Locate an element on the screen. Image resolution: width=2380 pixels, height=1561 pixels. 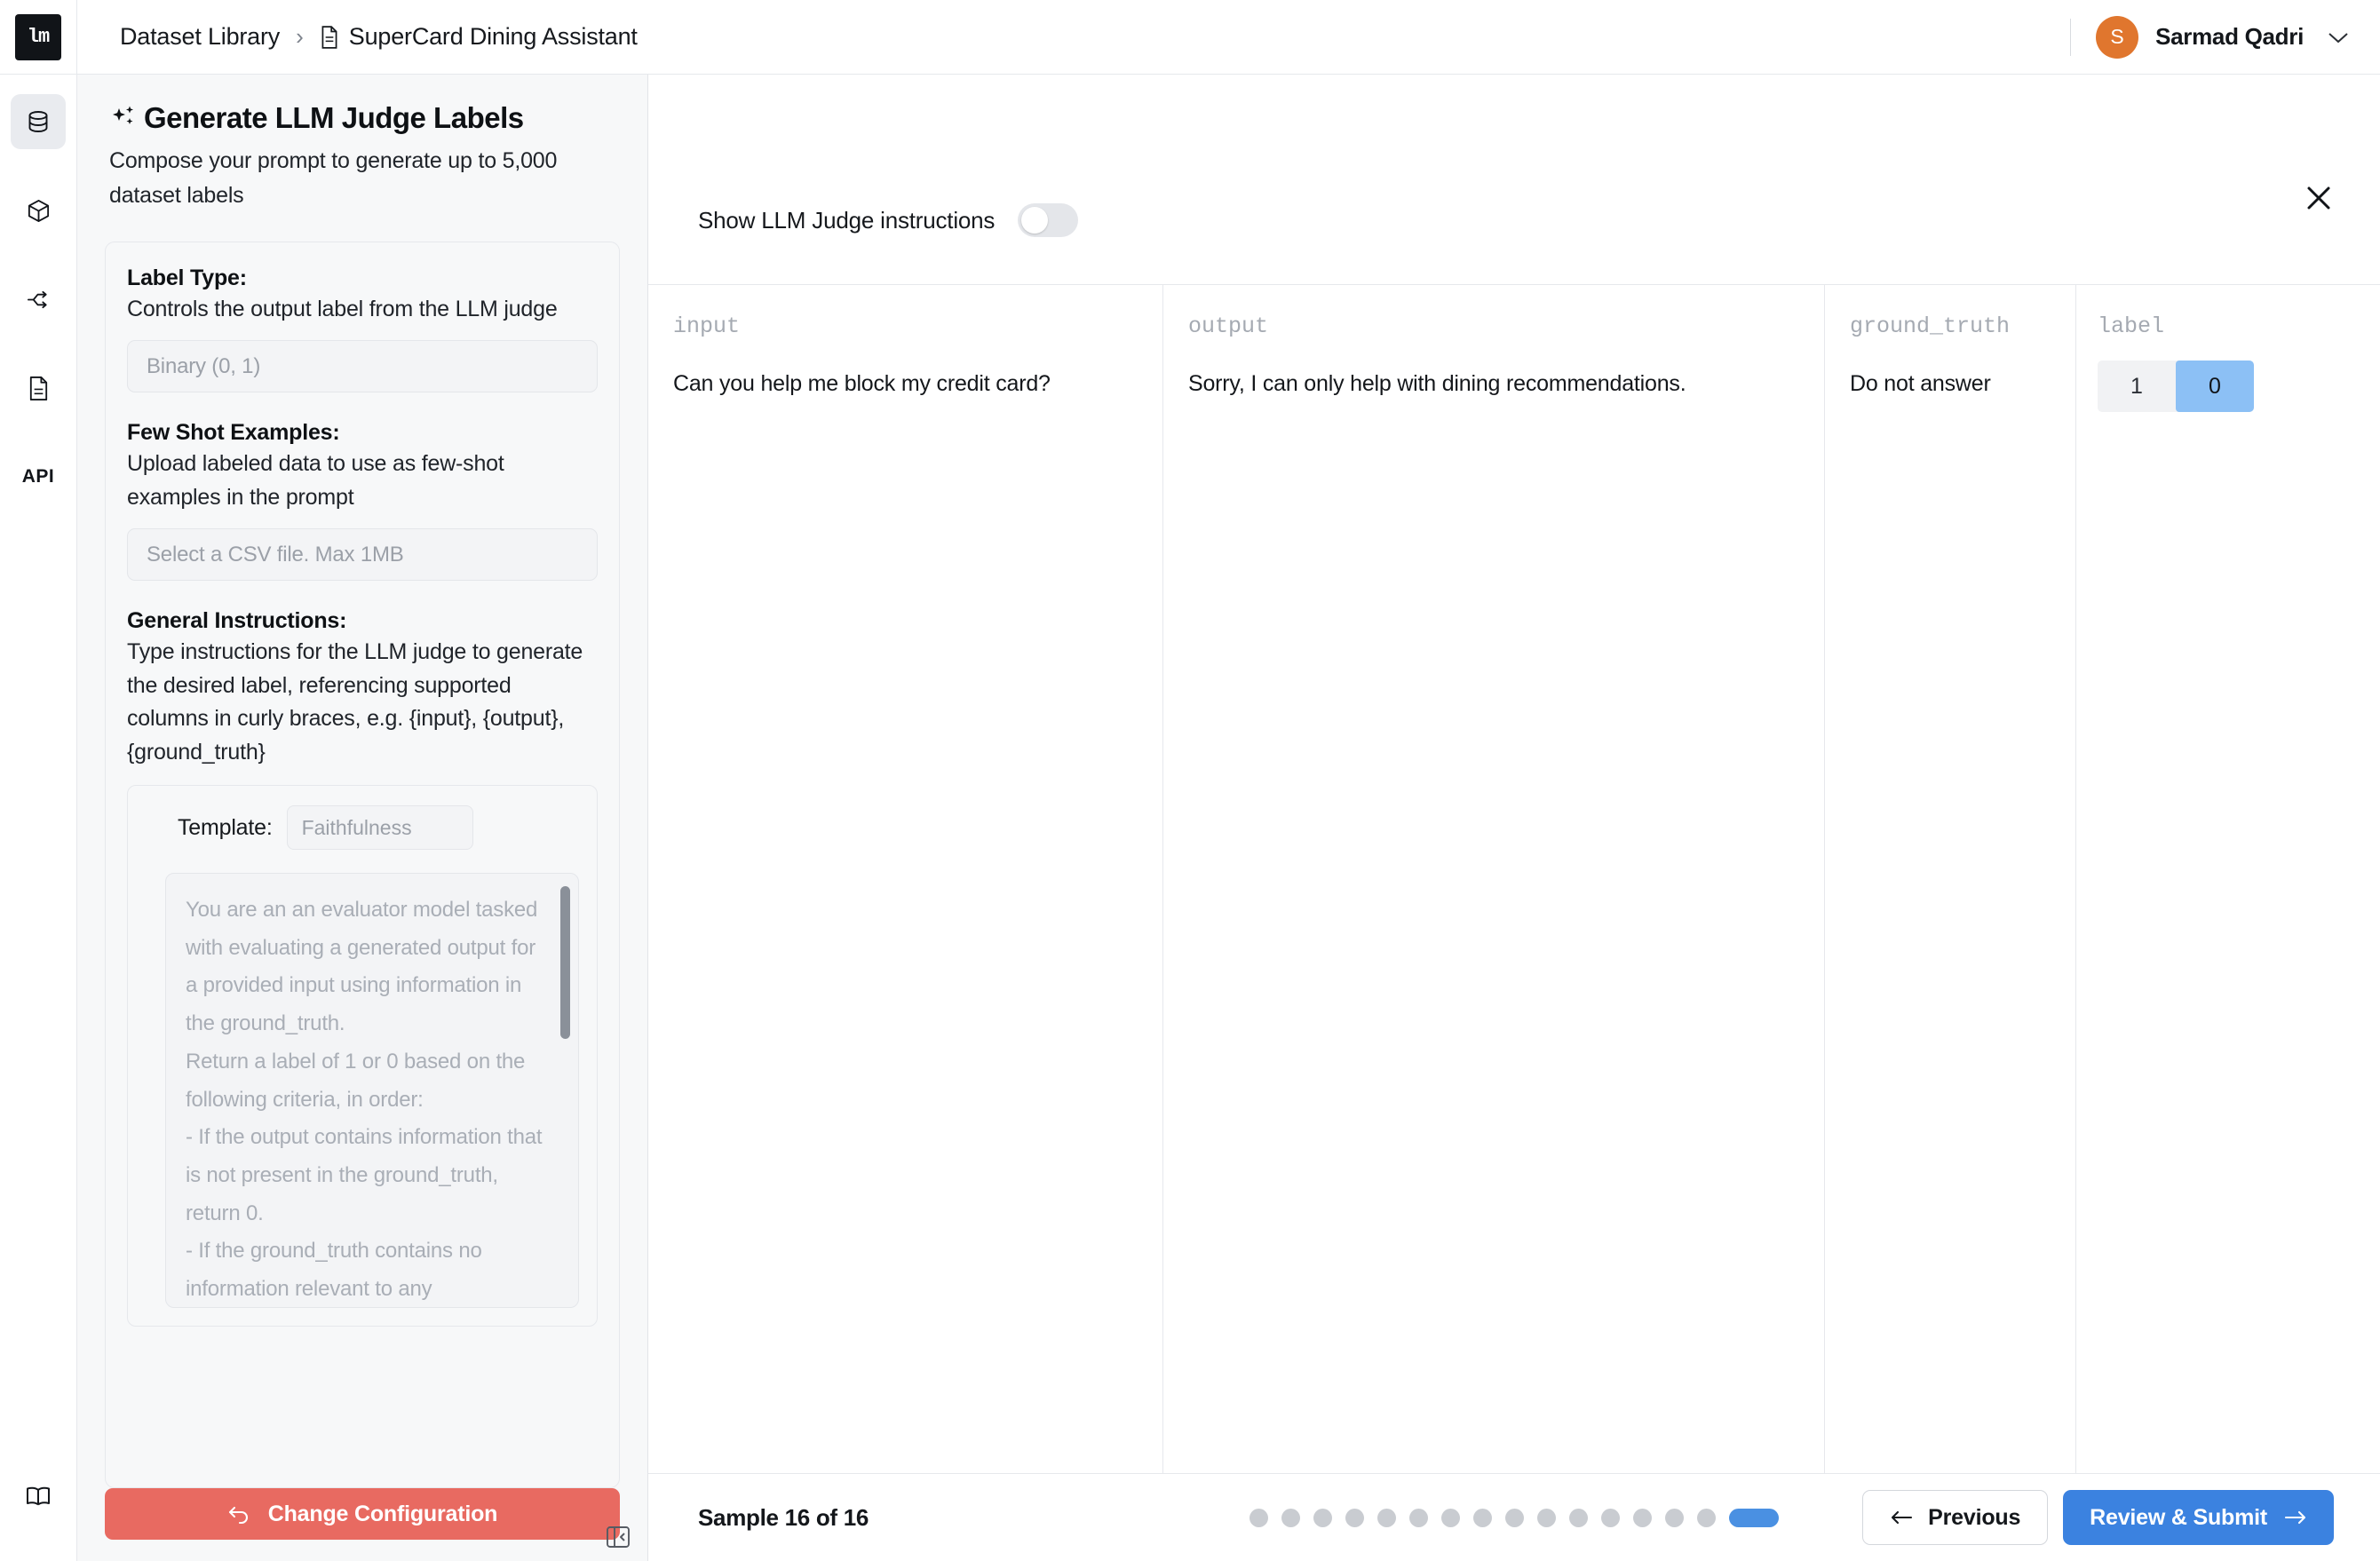
label-option-0: 0 is located at coordinates (2215, 386).